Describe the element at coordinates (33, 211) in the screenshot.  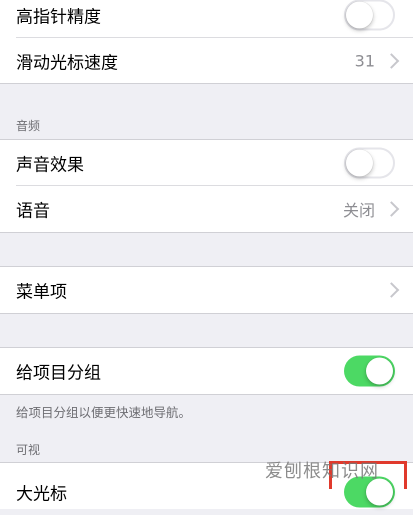
I see `speech-label: 语音` at that location.